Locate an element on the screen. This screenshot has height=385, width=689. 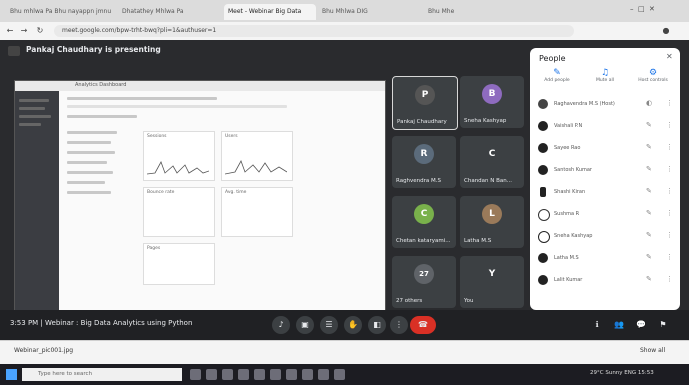
people-icon: 👥 is located at coordinates (619, 325).